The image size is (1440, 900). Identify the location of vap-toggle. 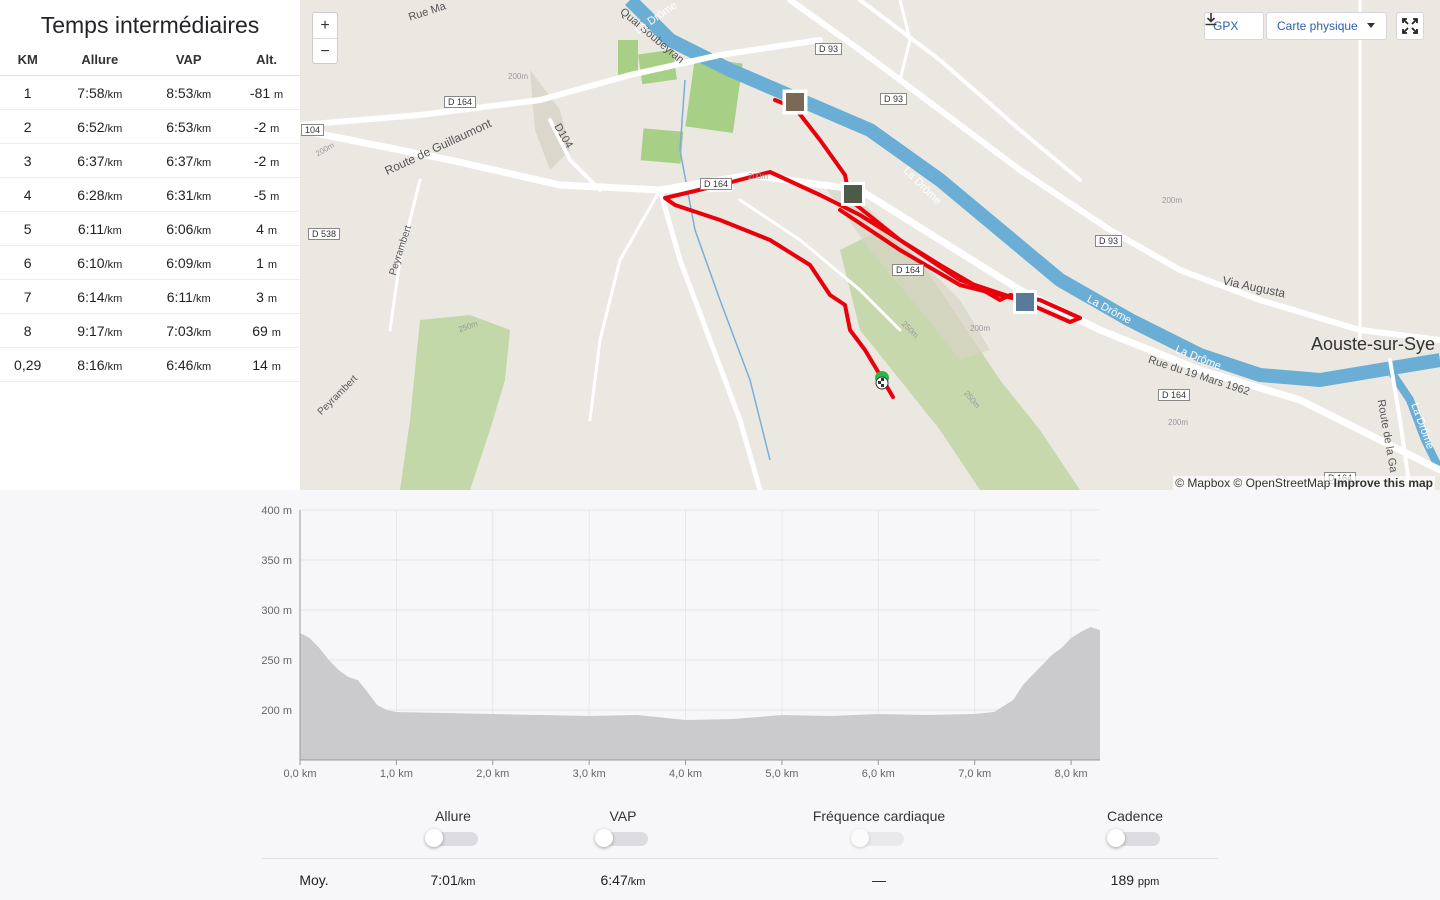
(621, 838).